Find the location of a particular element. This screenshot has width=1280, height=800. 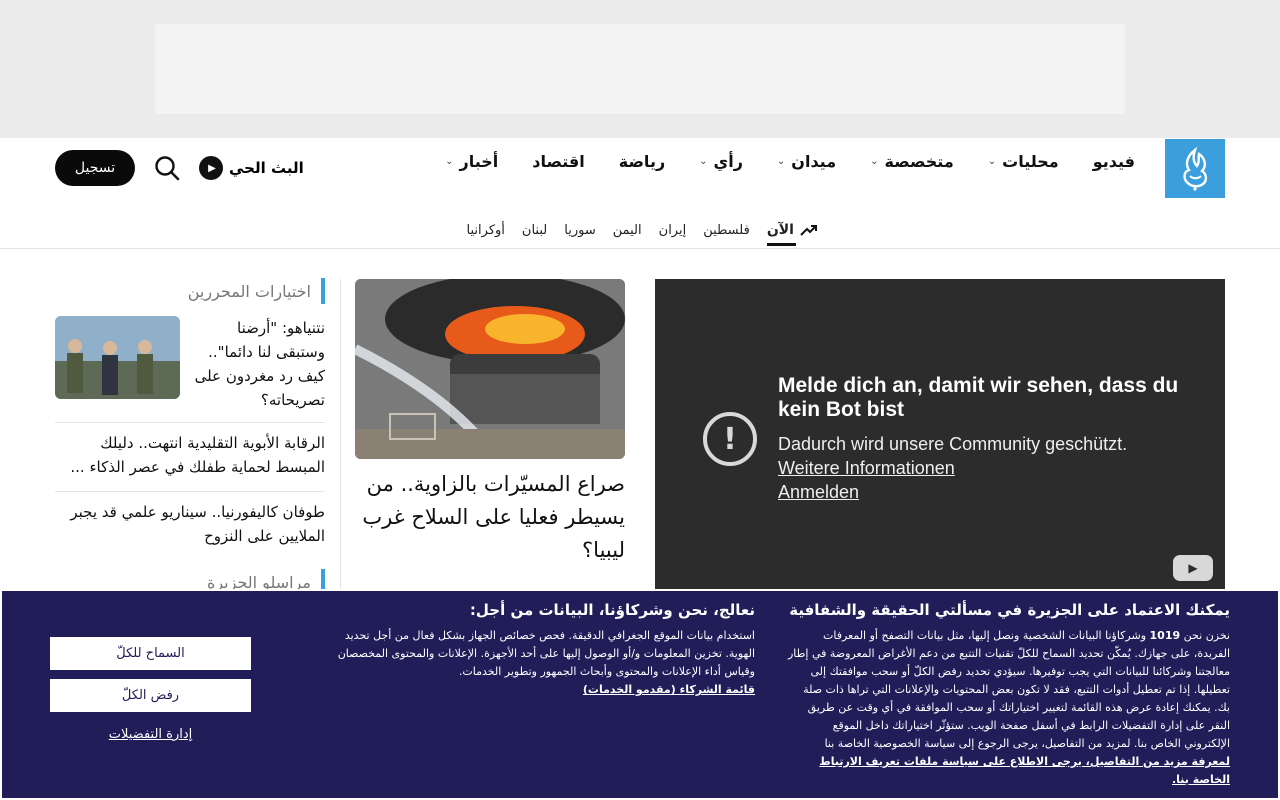

section-accent-bar is located at coordinates (323, 291).